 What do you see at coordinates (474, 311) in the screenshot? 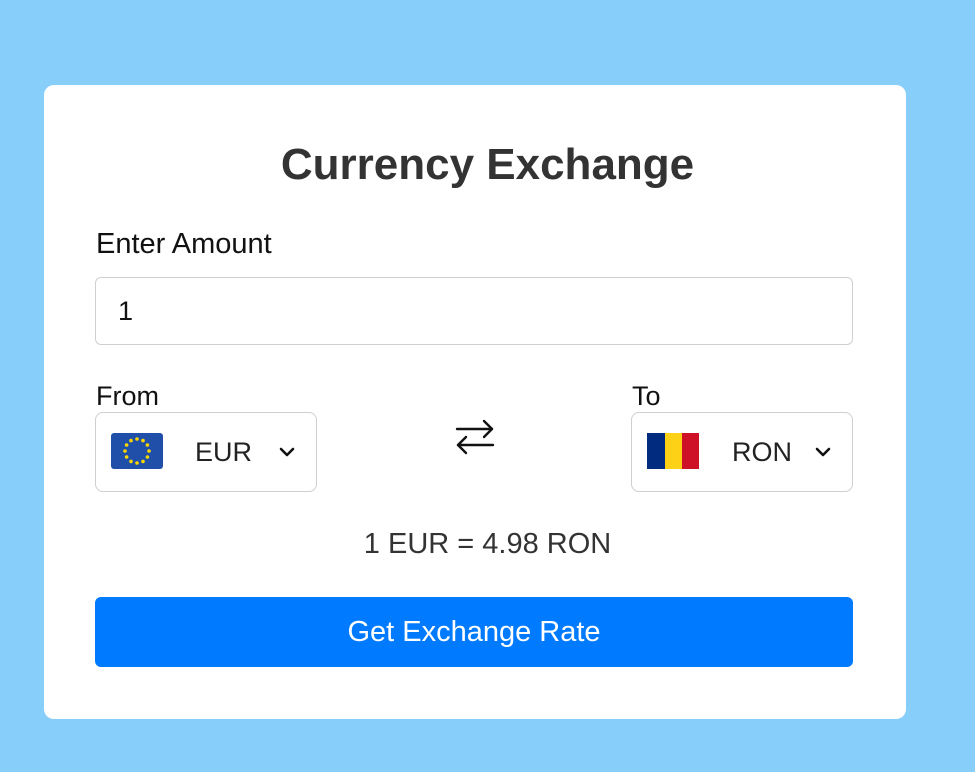
I see `amount-input` at bounding box center [474, 311].